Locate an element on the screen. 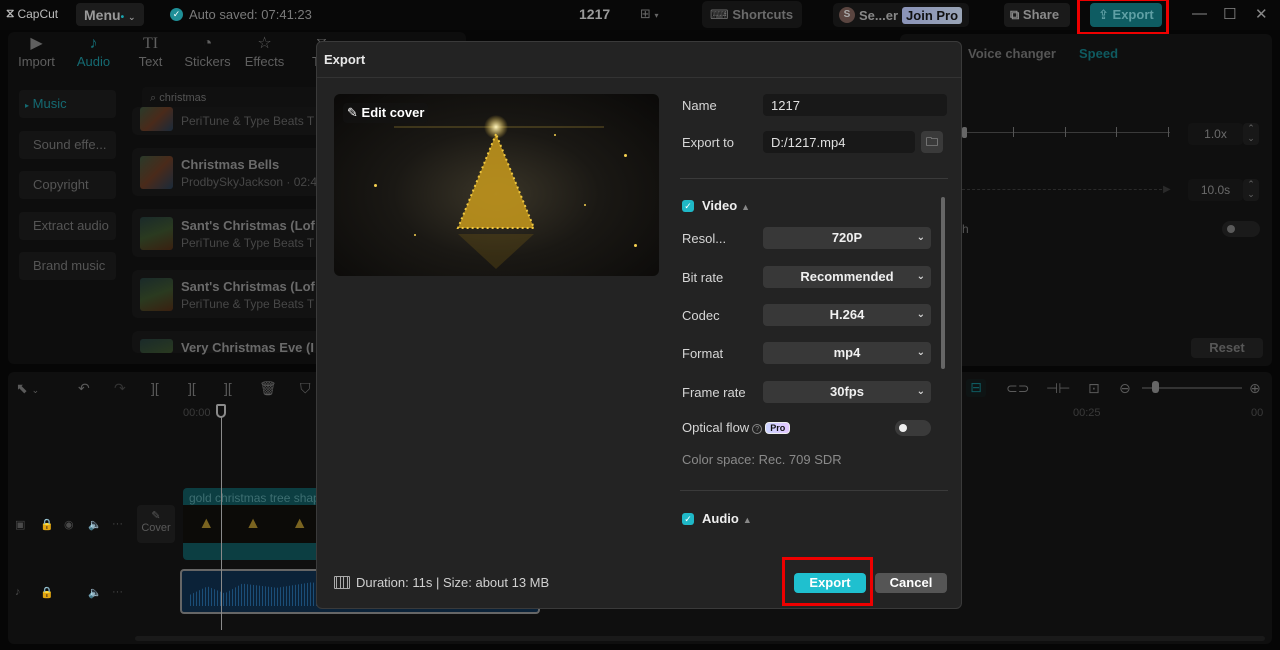 The width and height of the screenshot is (1280, 650). user-chip: S Se...er Join Pro is located at coordinates (901, 15).